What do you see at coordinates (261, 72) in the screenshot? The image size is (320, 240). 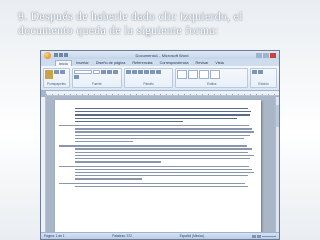 I see `replace-icon` at bounding box center [261, 72].